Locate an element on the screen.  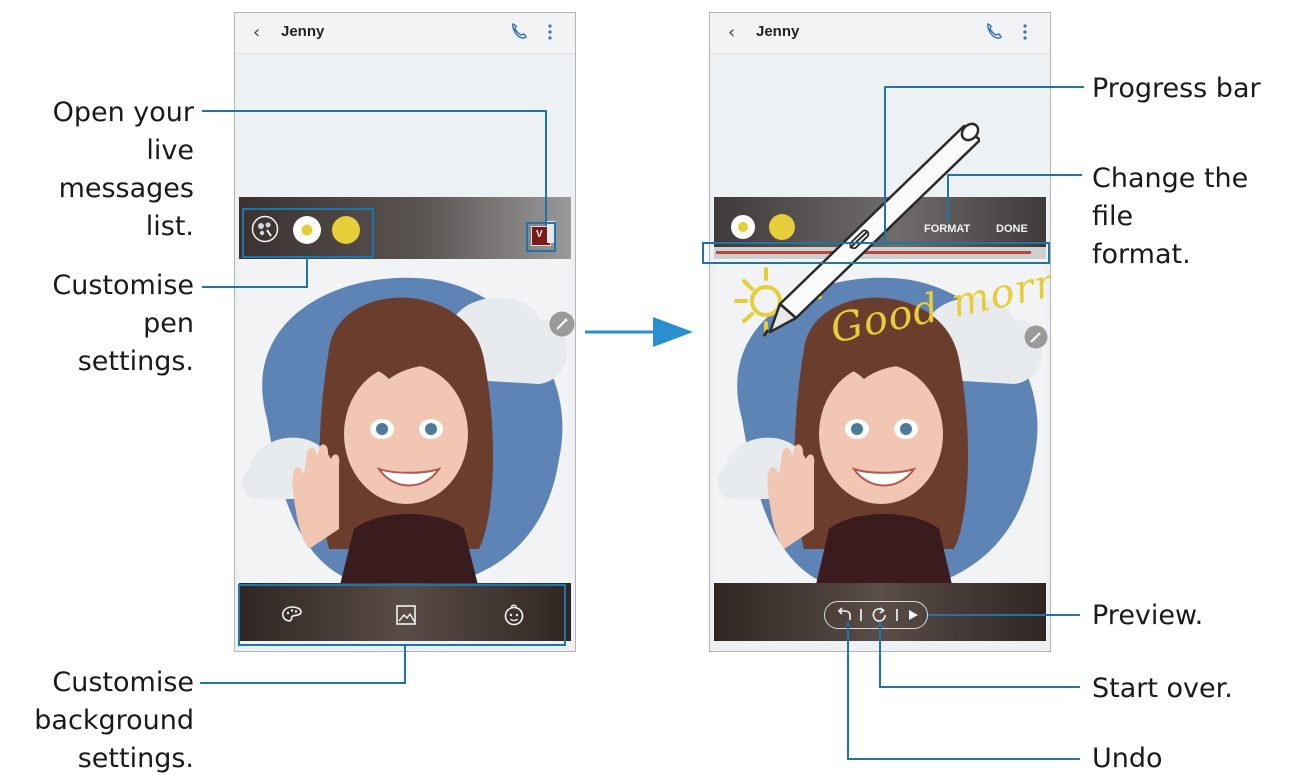
stylus-pen-illustration is located at coordinates (871, 229).